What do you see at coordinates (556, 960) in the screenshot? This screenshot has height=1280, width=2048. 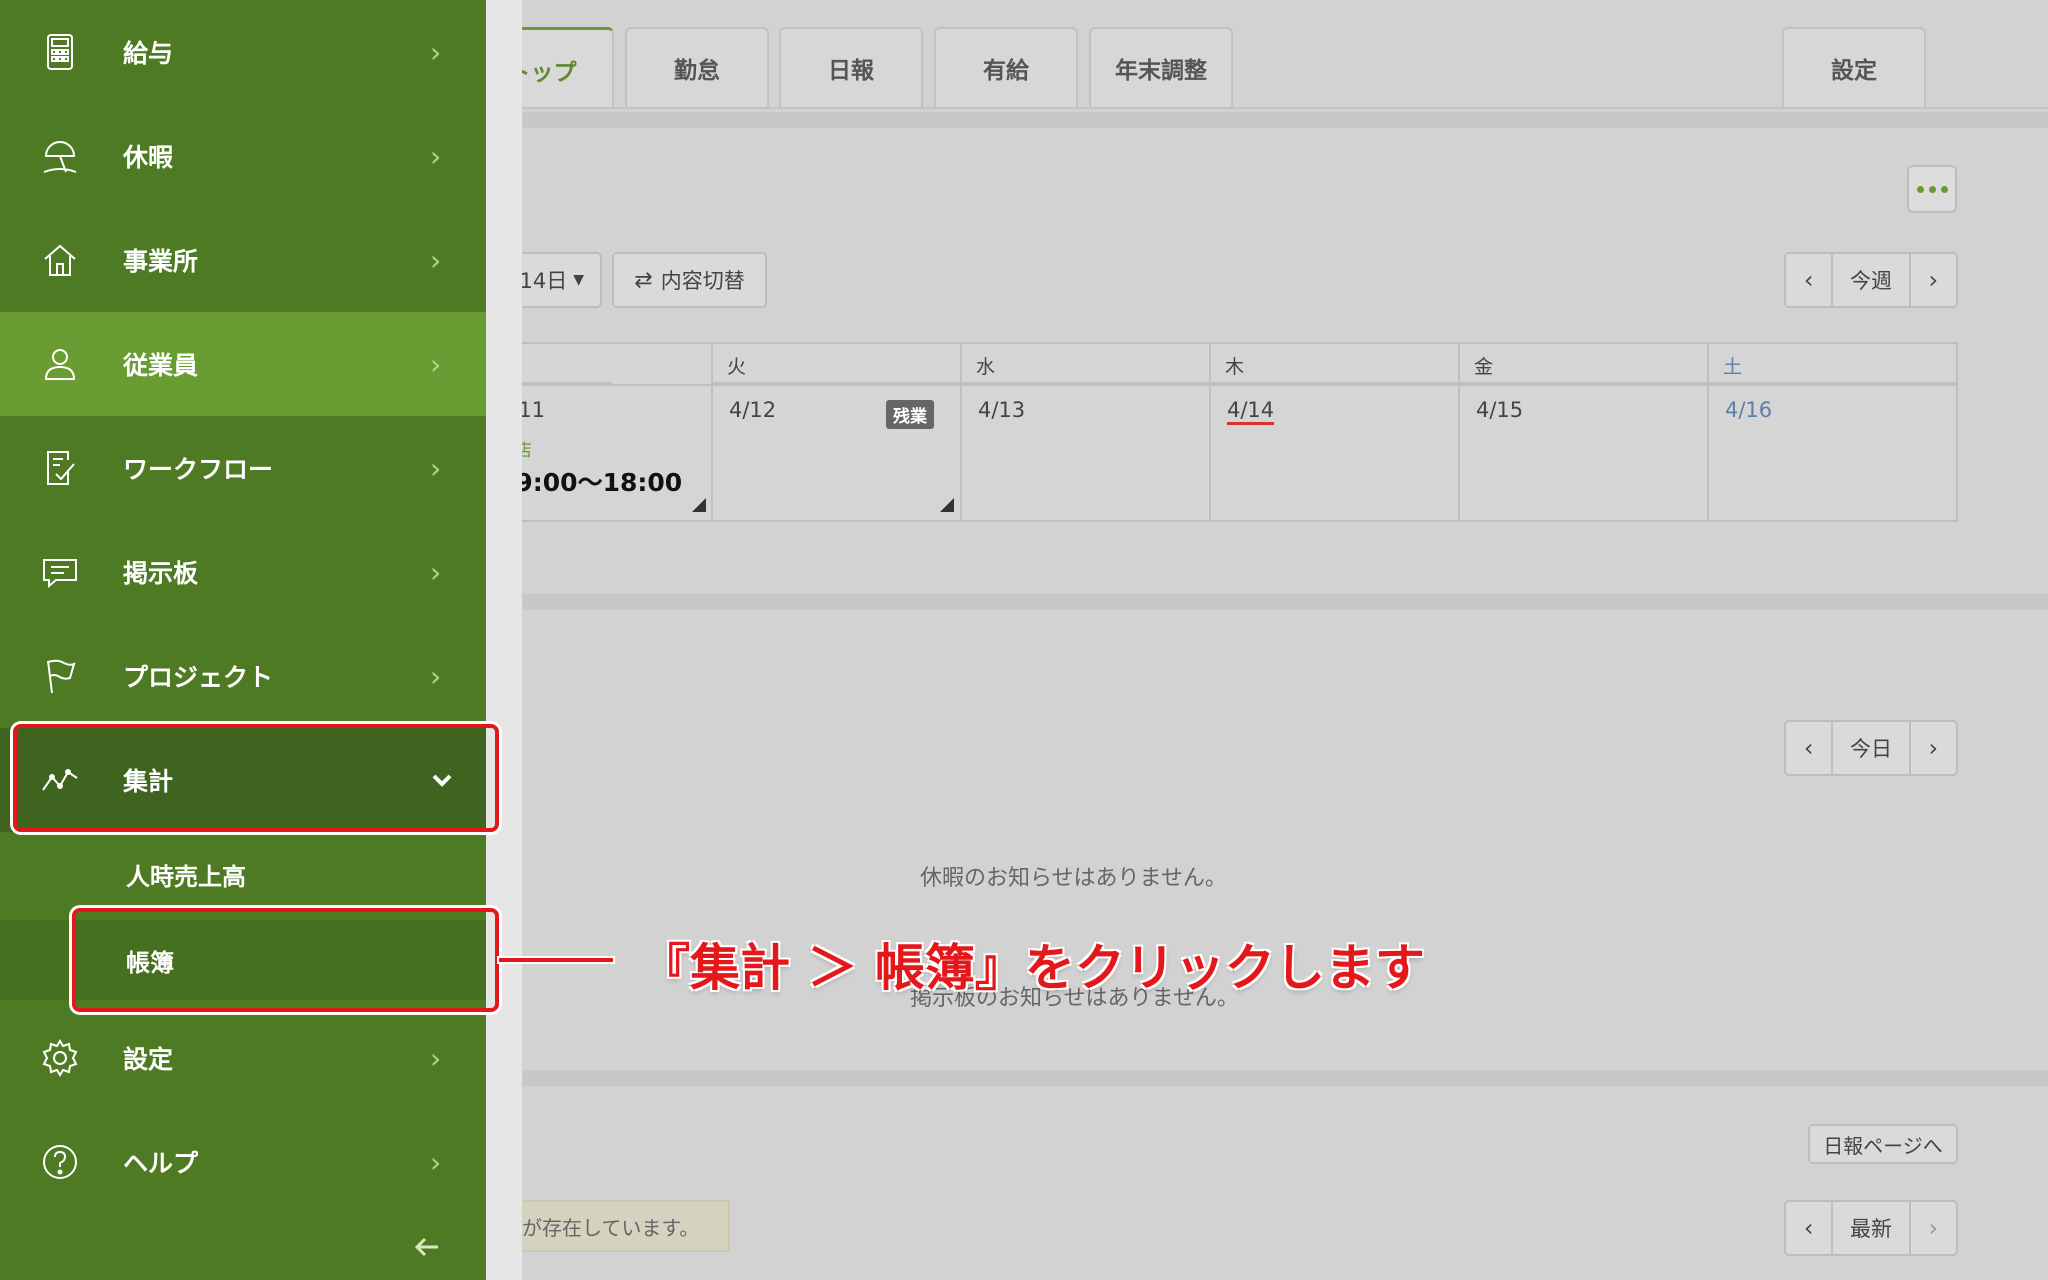 I see `annotation-connector` at bounding box center [556, 960].